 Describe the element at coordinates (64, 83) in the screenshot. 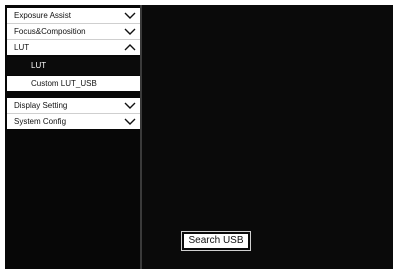

I see `submenu-item-label: Custom LUT_USB` at that location.